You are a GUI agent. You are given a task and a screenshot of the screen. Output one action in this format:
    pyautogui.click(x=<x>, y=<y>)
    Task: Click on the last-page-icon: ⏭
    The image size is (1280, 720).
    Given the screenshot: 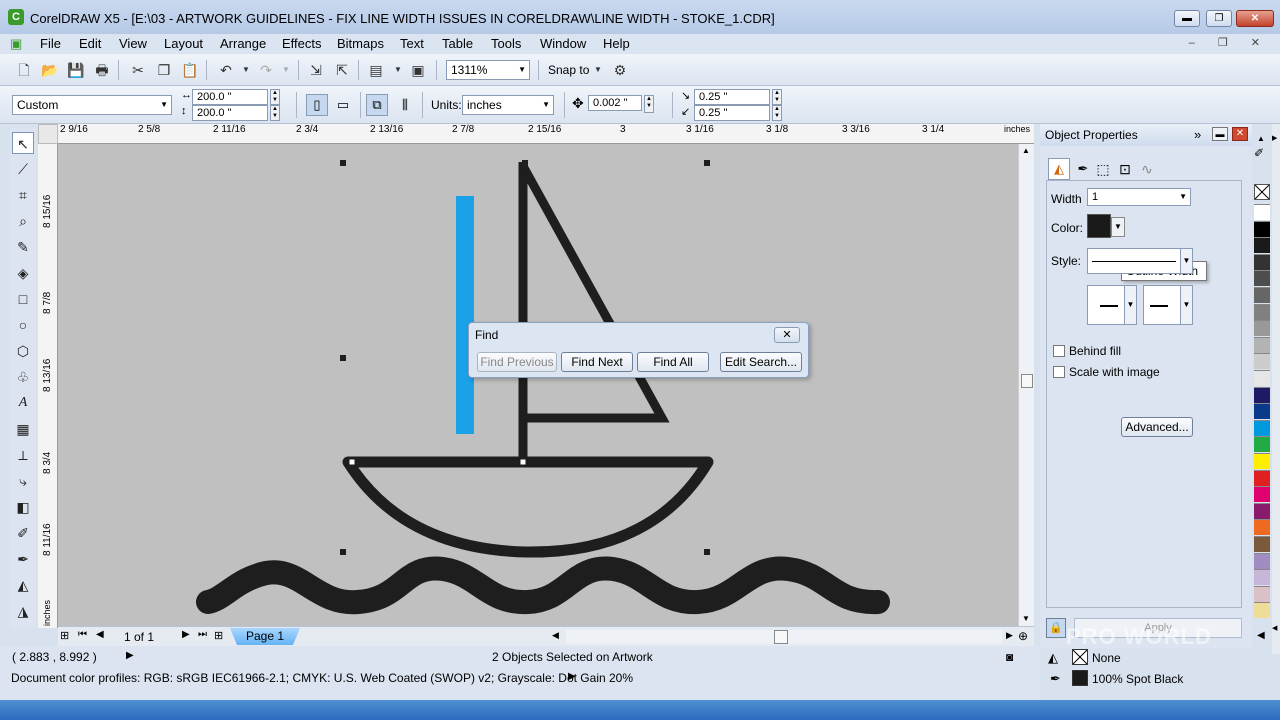 What is the action you would take?
    pyautogui.click(x=202, y=634)
    